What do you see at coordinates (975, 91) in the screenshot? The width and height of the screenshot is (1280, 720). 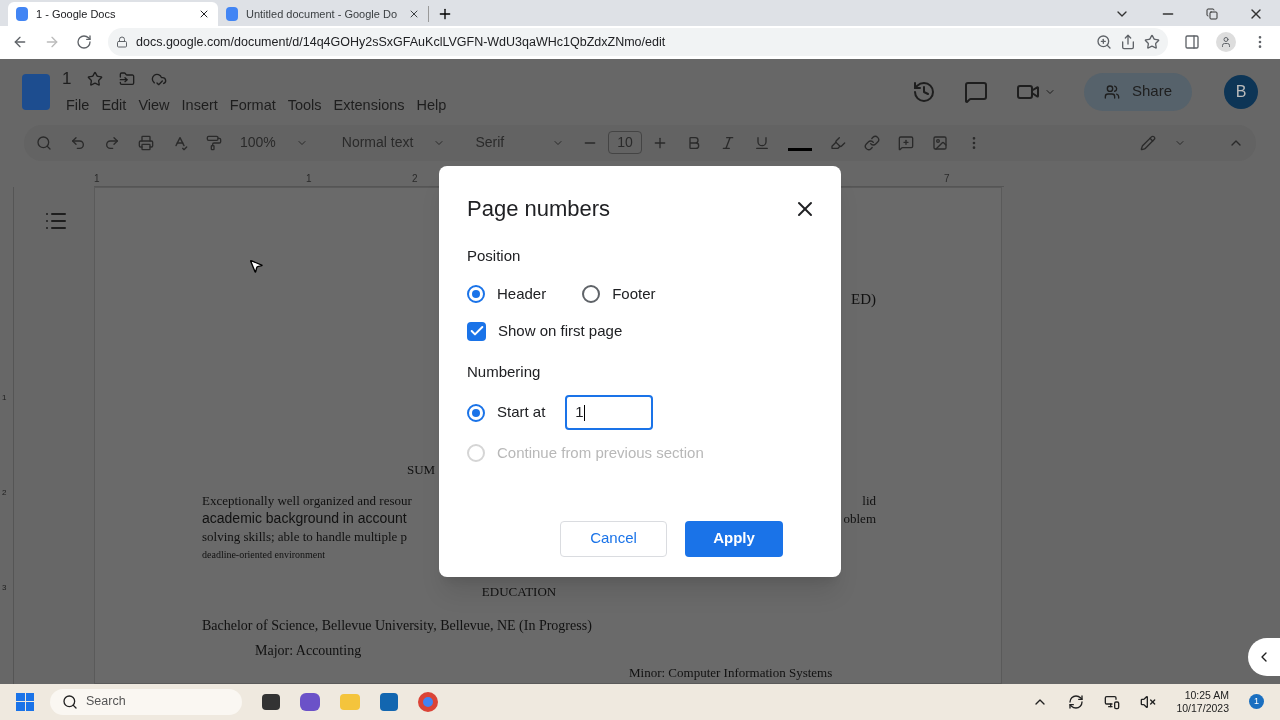 I see `comment-icon` at bounding box center [975, 91].